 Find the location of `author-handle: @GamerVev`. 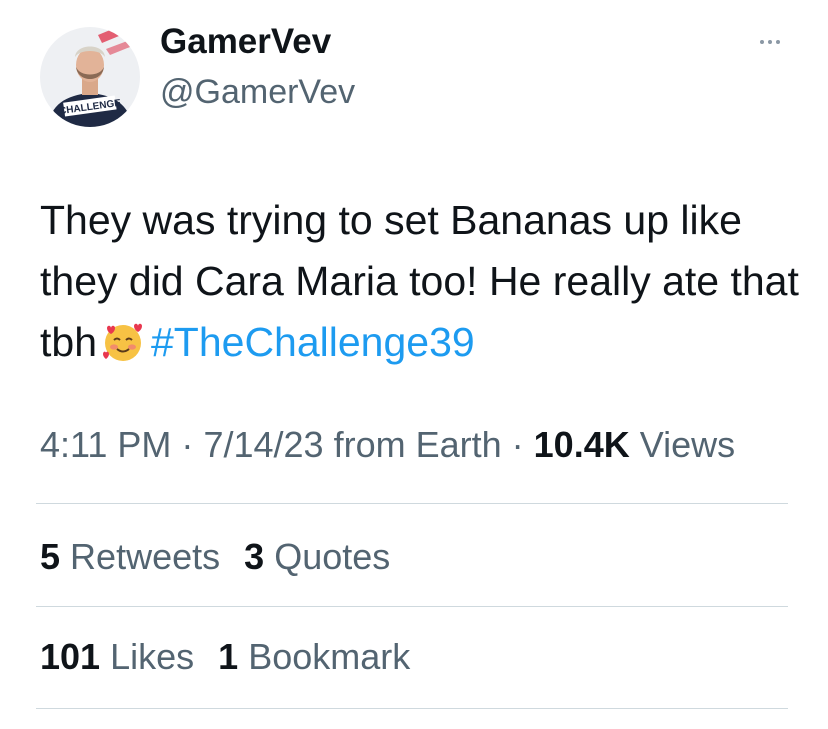

author-handle: @GamerVev is located at coordinates (257, 92).